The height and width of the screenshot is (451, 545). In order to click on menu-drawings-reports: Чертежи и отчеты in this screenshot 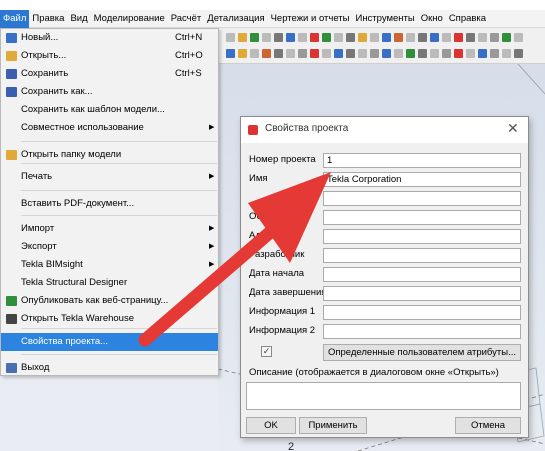, I will do `click(310, 19)`.